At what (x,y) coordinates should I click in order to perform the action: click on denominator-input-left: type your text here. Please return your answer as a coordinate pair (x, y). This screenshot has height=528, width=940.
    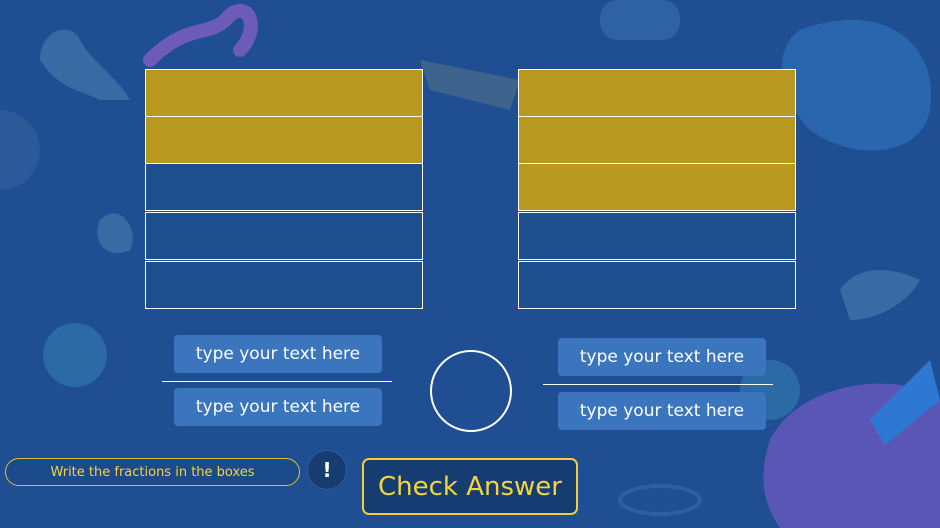
    Looking at the image, I should click on (278, 407).